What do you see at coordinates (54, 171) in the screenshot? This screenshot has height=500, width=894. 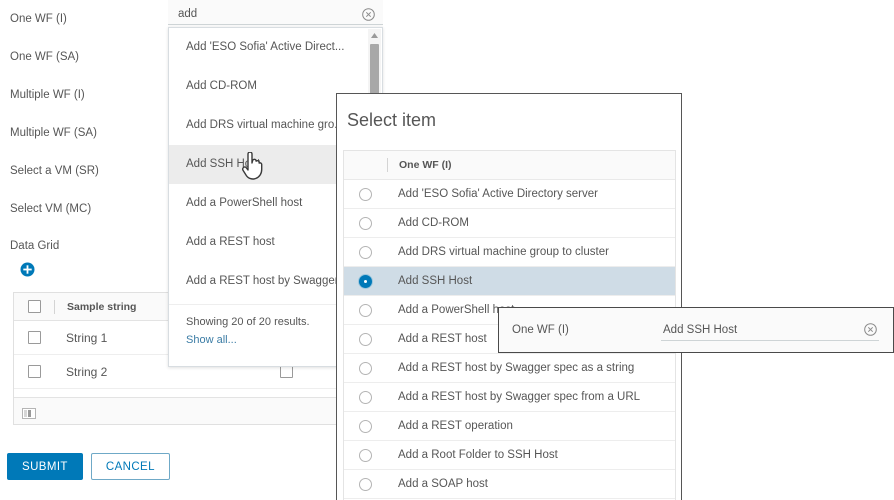 I see `field-label-select-a-vm-sr: Select a VM (SR)` at bounding box center [54, 171].